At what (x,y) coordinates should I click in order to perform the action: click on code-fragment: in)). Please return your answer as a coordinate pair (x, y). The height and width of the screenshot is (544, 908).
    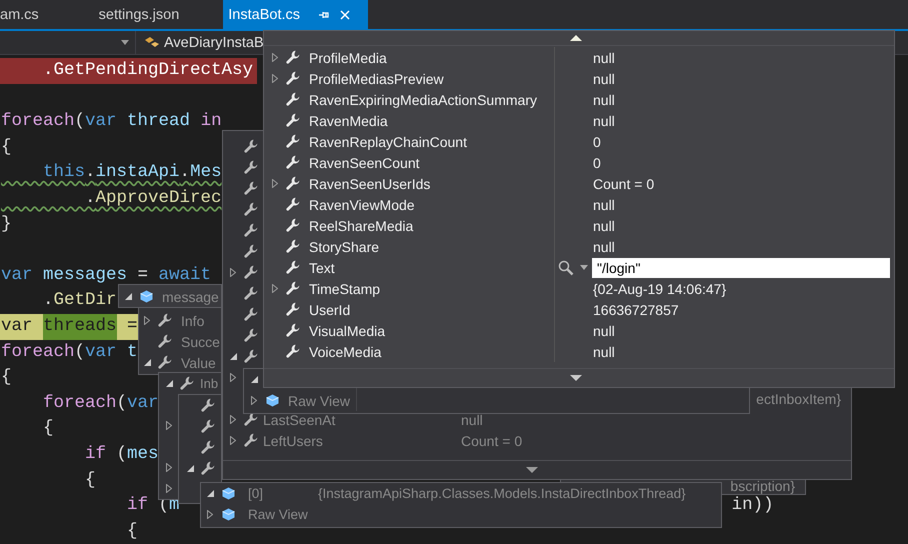
    Looking at the image, I should click on (753, 506).